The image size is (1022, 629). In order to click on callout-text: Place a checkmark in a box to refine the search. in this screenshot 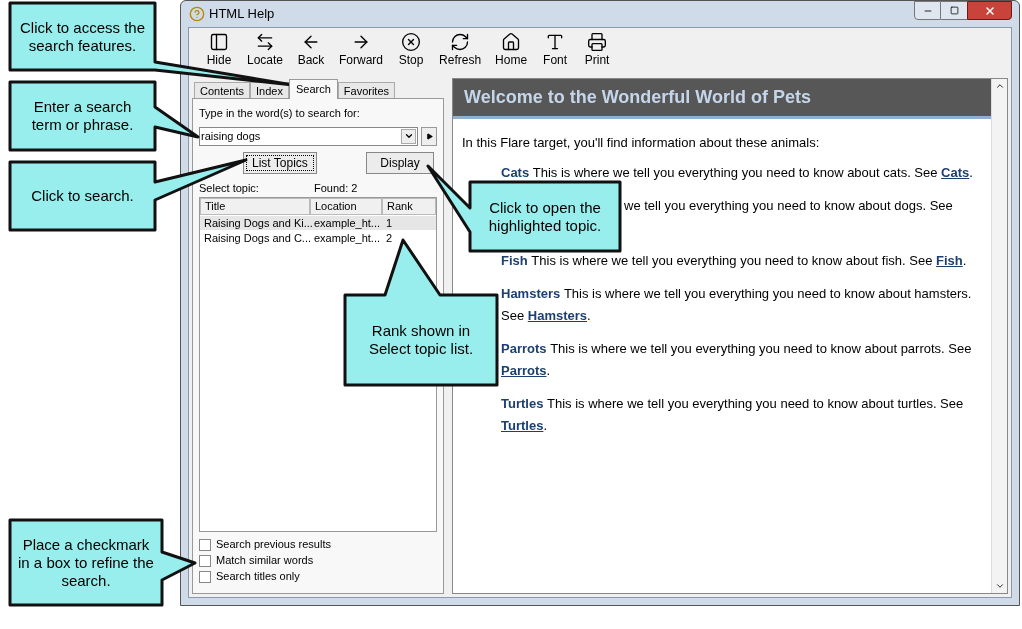, I will do `click(86, 562)`.